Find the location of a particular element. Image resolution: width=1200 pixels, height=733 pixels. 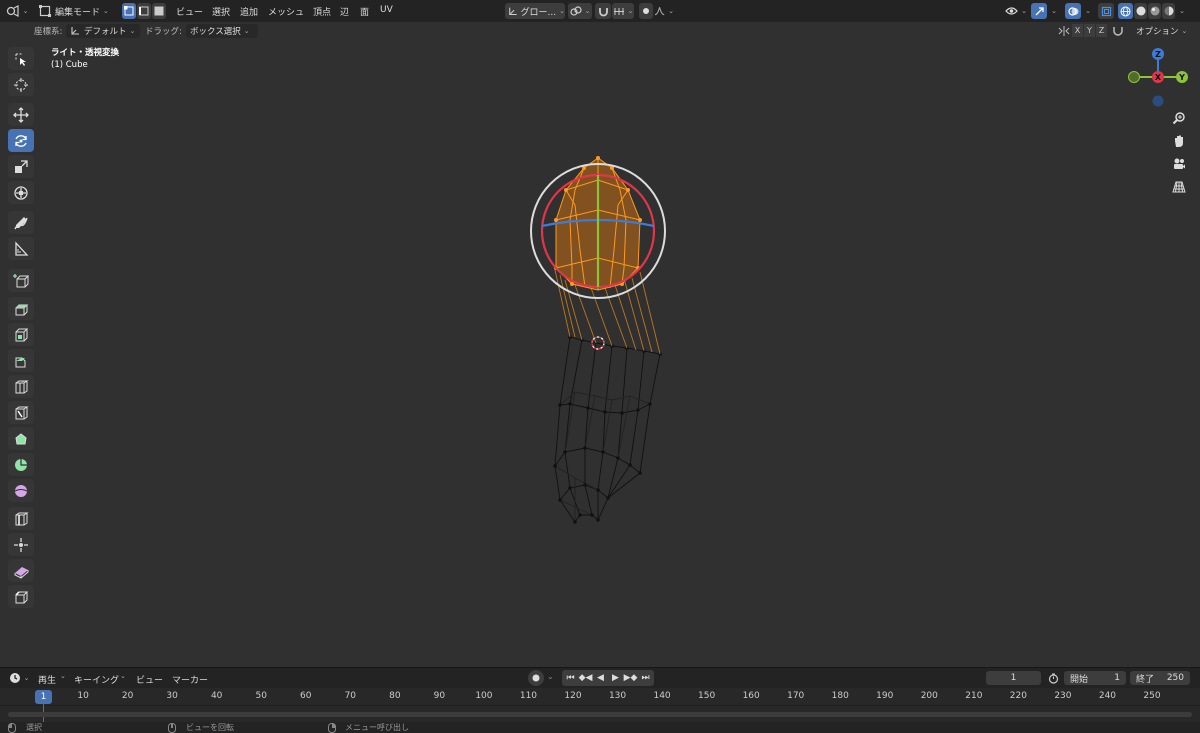

frame-tick-label: 180 is located at coordinates (840, 696).